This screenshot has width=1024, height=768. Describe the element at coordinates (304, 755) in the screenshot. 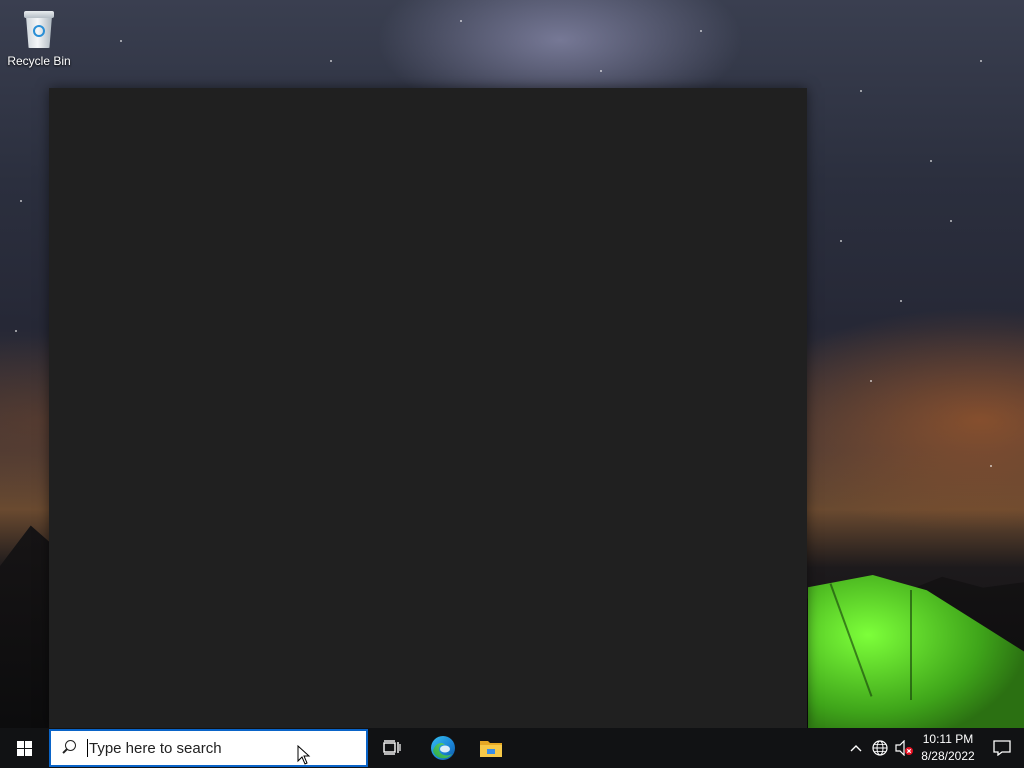

I see `mouse-pointer-icon` at that location.